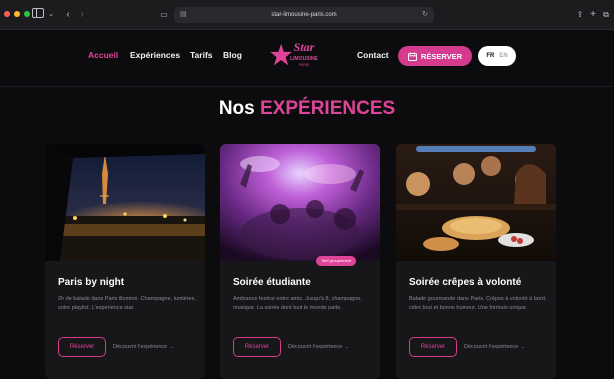 The width and height of the screenshot is (614, 379). I want to click on card-title: Soirée crêpes à volonté, so click(465, 282).